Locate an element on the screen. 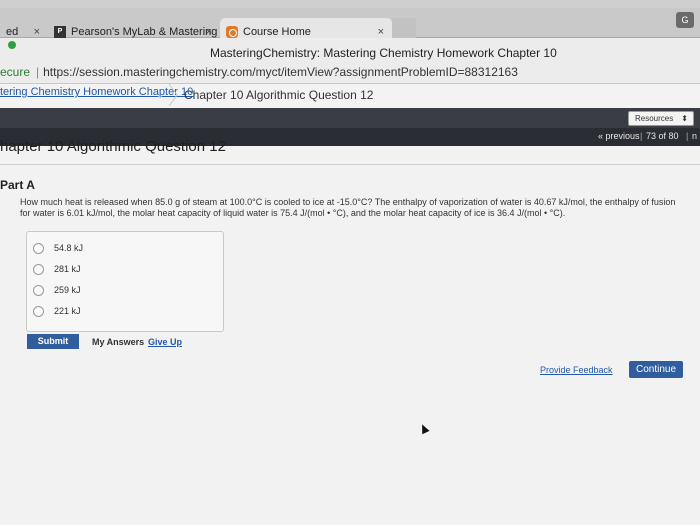 The image size is (700, 525). page-title: hapter 10 Algorithmic Question 12 is located at coordinates (113, 146).